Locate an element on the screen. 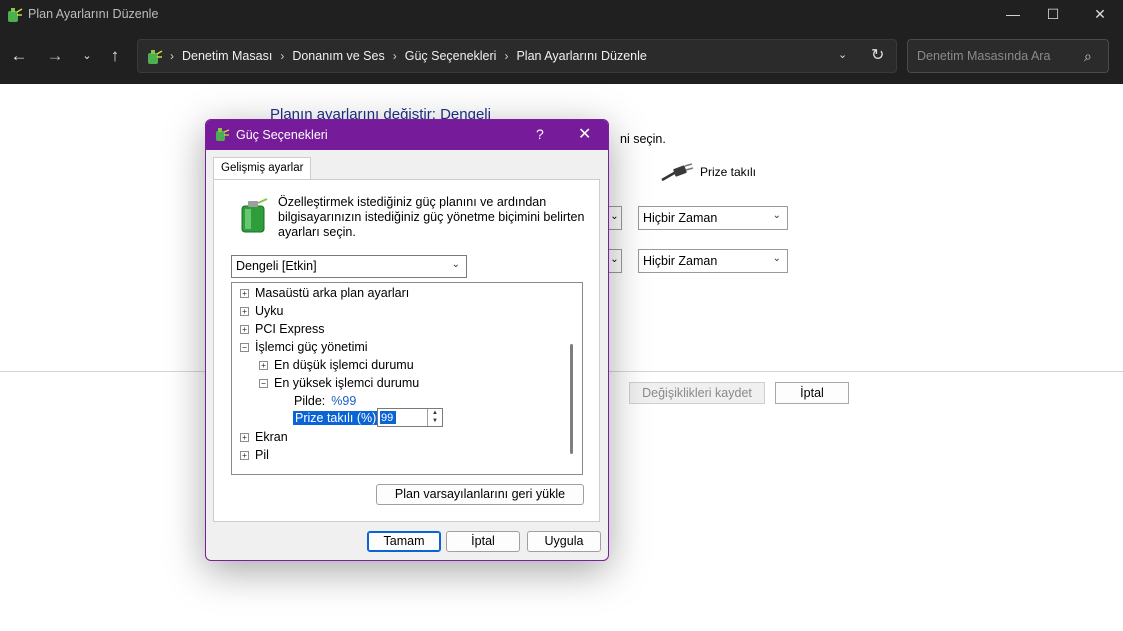  recent-locations-chevron-icon: ⌄ is located at coordinates (87, 56).